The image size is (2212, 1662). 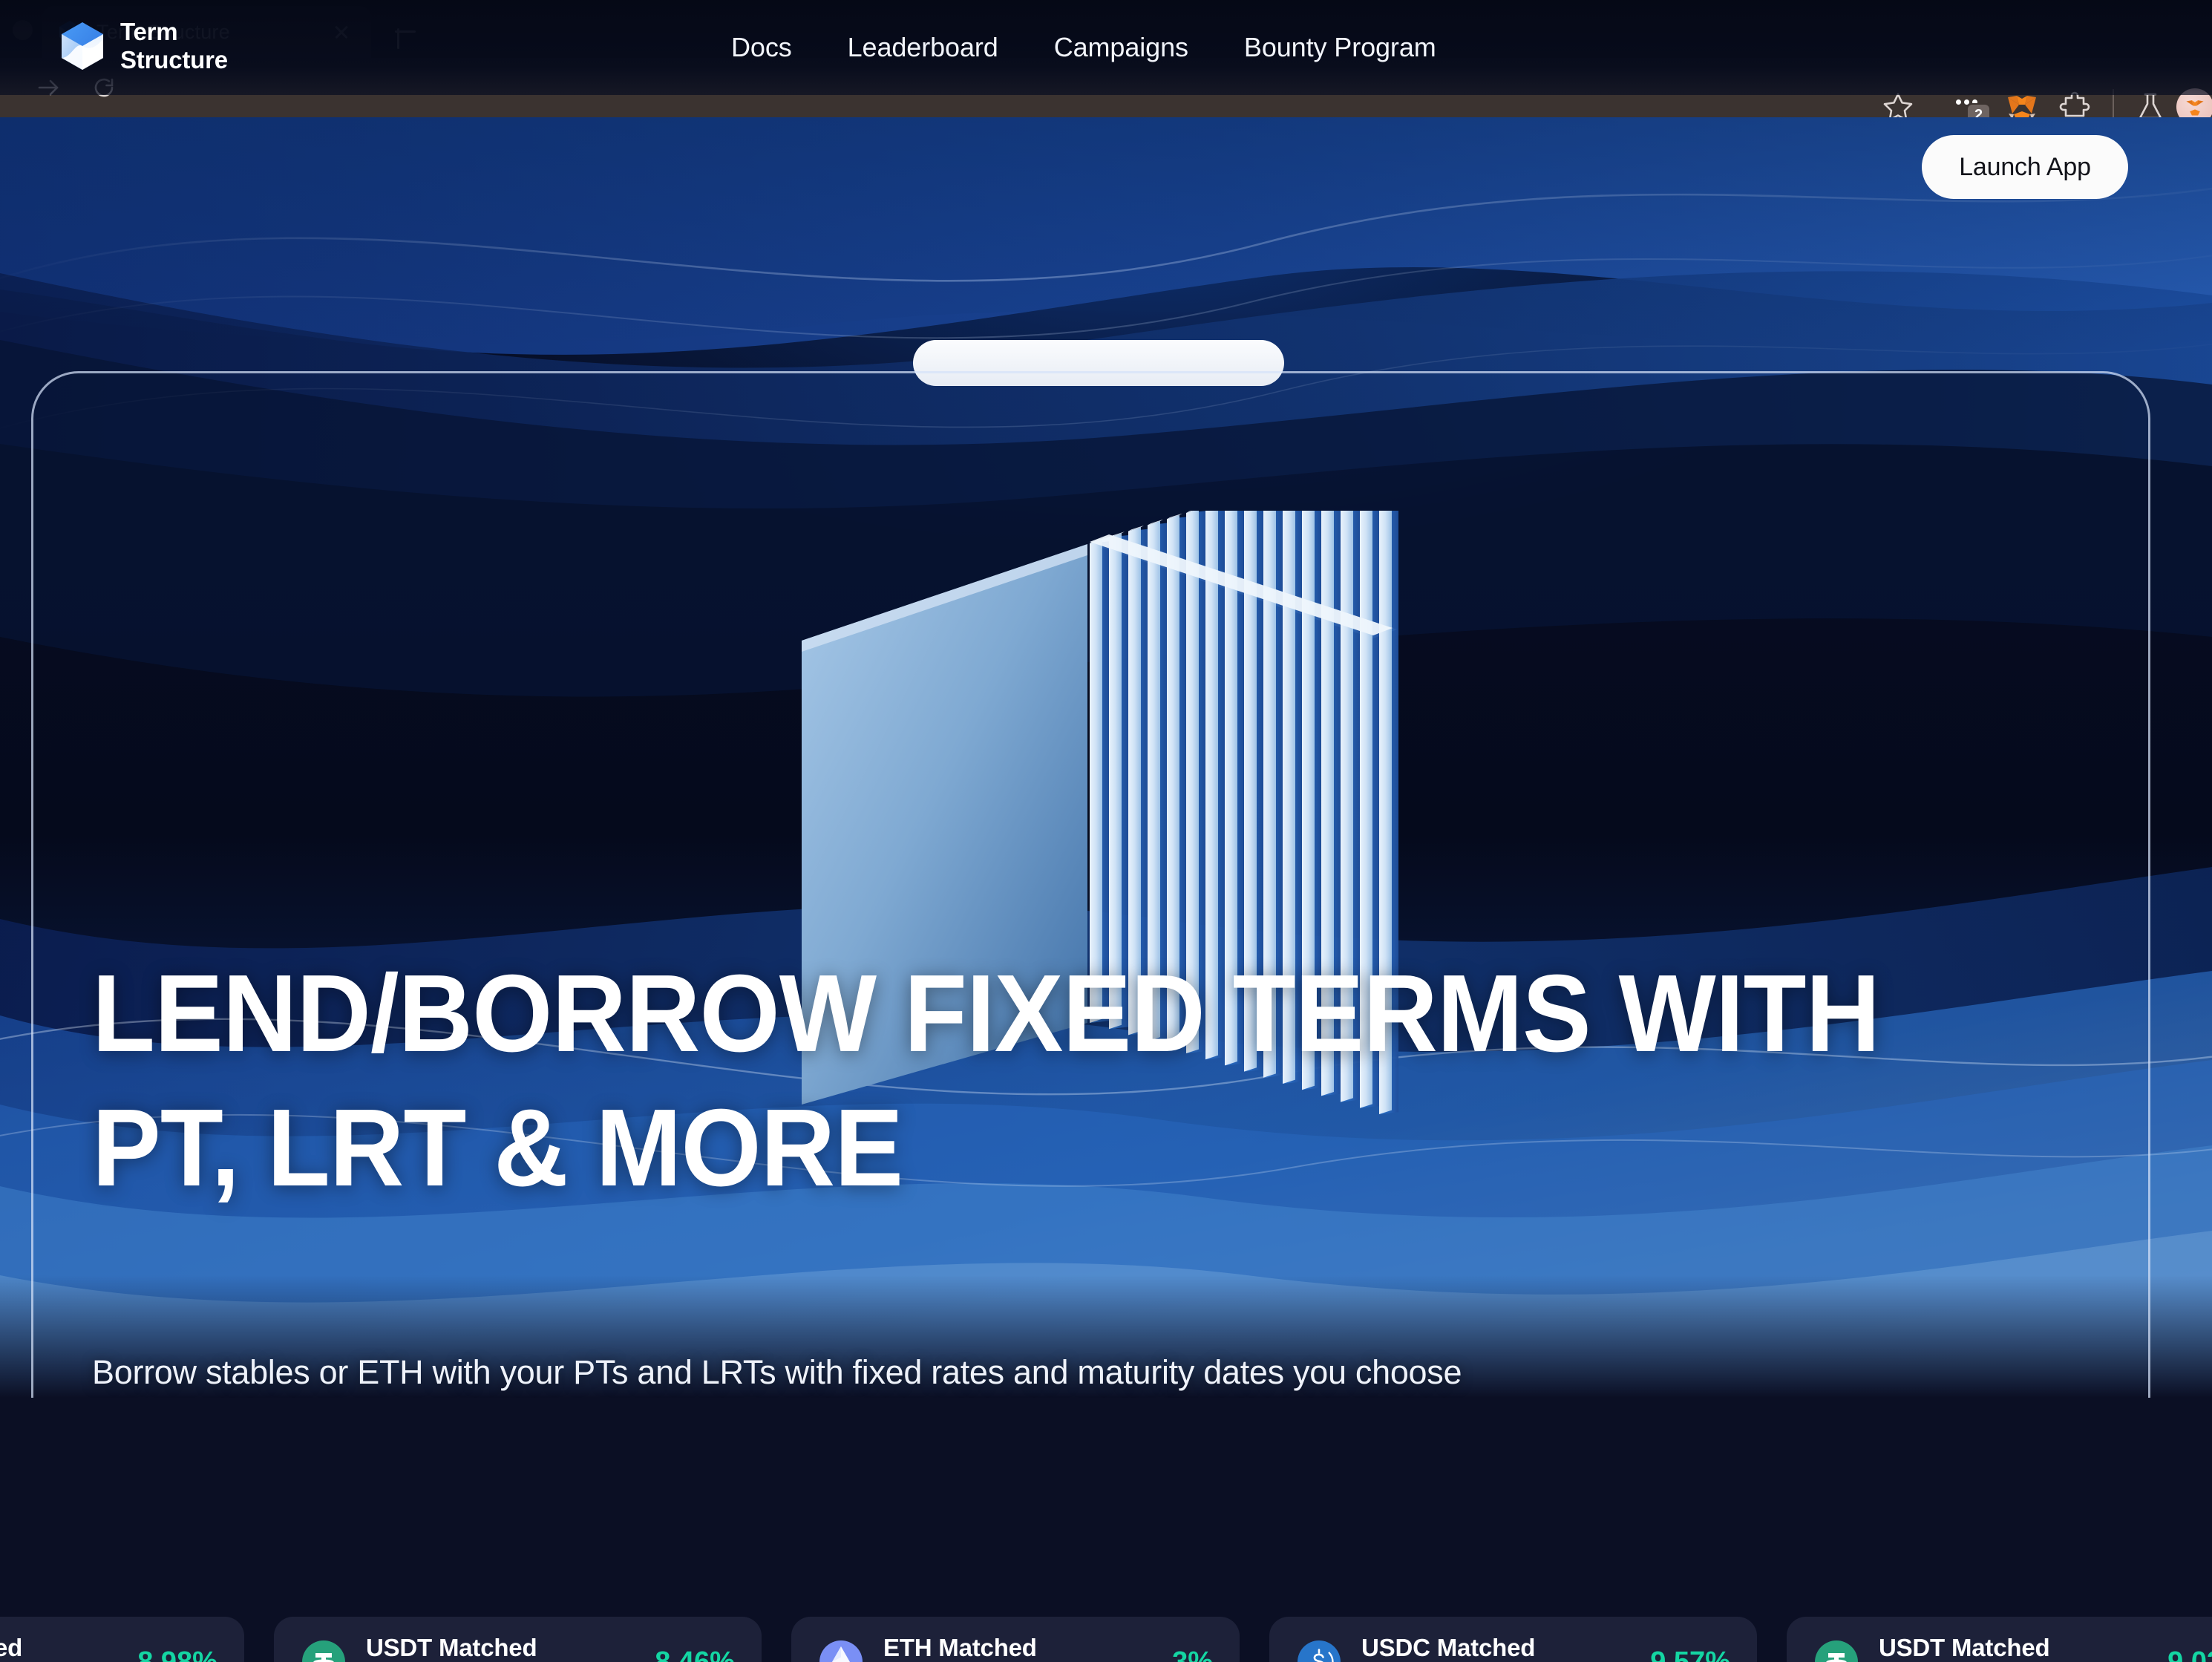 What do you see at coordinates (51, 1648) in the screenshot?
I see `ticker-card-body: USDC MatchedMaturity Date27 Sep, 2024` at bounding box center [51, 1648].